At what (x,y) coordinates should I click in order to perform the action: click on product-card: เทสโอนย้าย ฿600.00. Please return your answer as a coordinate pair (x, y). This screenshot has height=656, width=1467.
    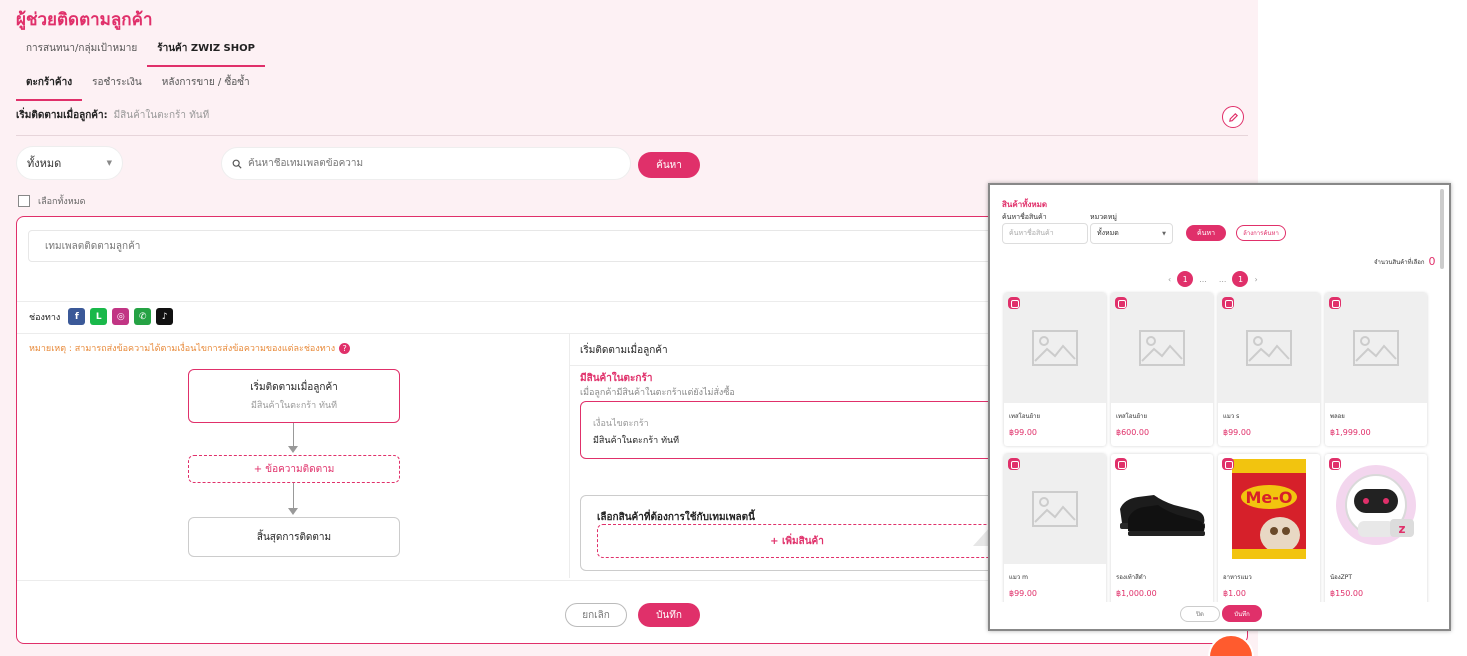
    Looking at the image, I should click on (1162, 369).